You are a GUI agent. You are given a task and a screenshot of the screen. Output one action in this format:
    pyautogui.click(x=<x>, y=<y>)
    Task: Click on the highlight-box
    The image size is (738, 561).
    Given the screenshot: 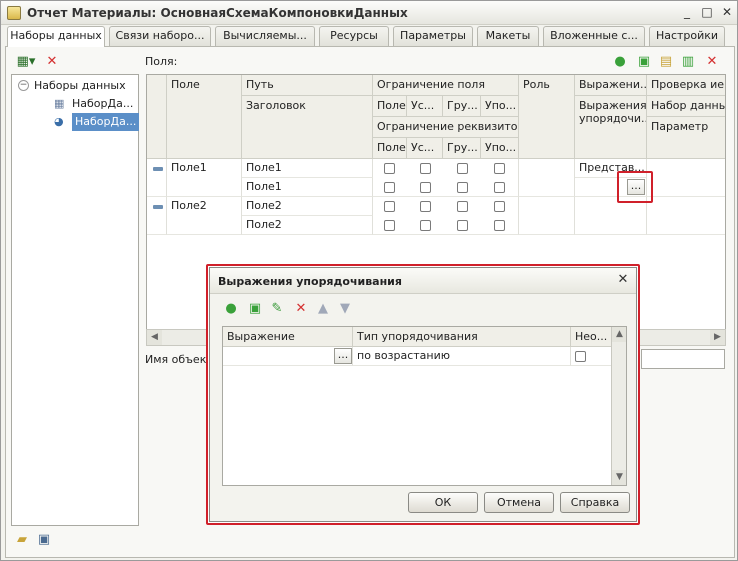 What is the action you would take?
    pyautogui.click(x=635, y=187)
    